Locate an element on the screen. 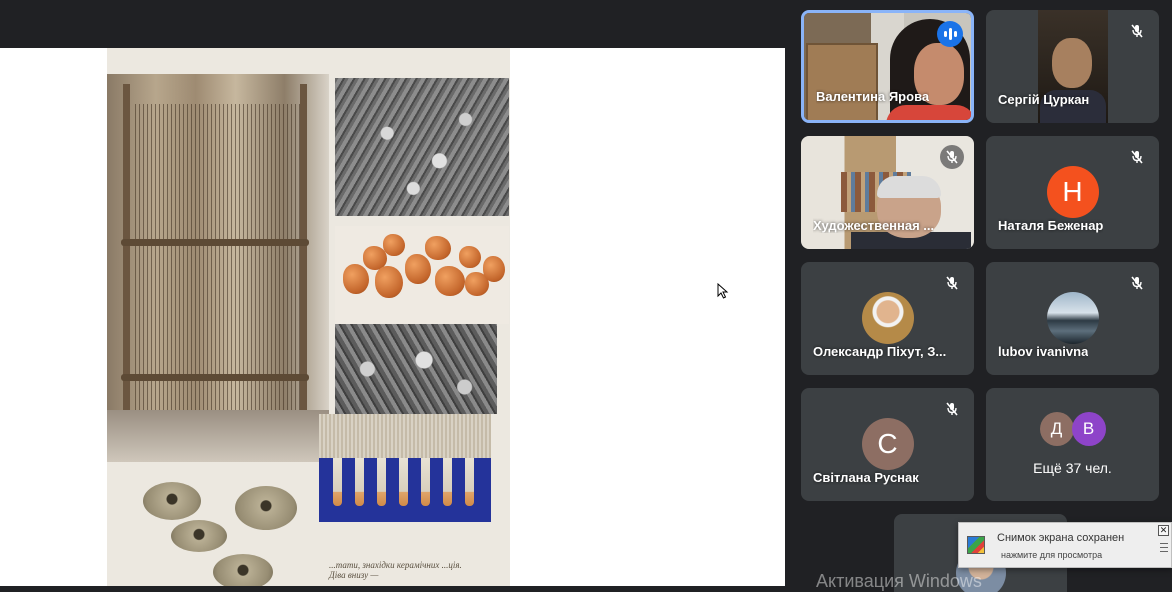  participant-tile-svitlana: С Світлана Руснак is located at coordinates (887, 444).